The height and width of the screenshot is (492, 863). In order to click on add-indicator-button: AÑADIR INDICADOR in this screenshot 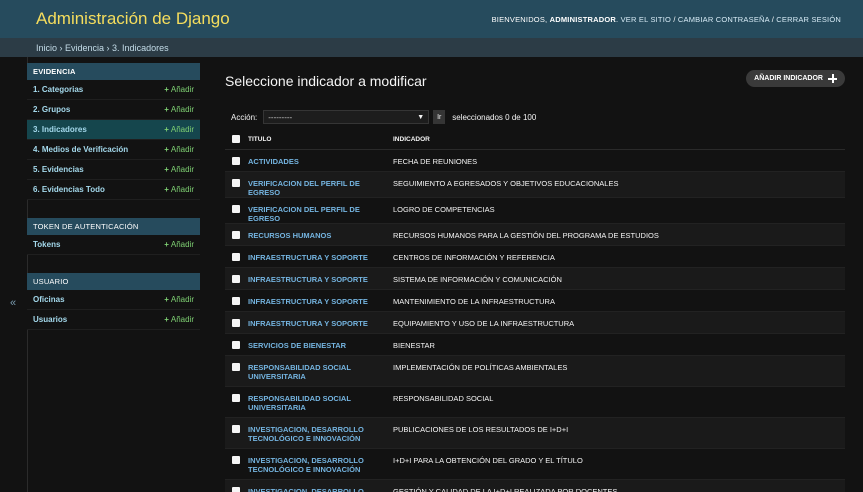, I will do `click(795, 78)`.